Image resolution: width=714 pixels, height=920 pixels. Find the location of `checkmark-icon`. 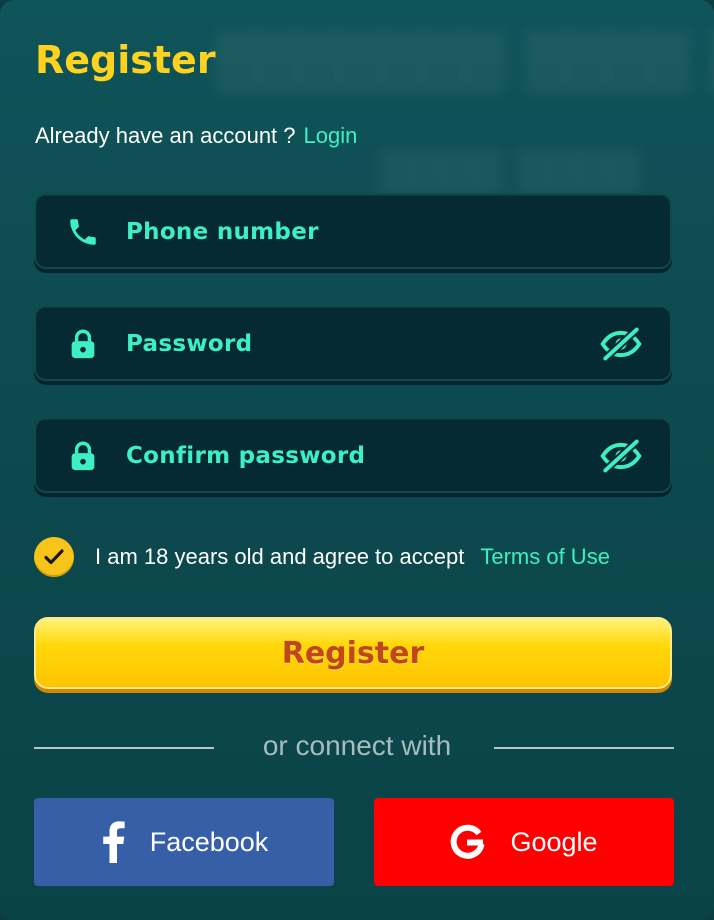

checkmark-icon is located at coordinates (54, 557).